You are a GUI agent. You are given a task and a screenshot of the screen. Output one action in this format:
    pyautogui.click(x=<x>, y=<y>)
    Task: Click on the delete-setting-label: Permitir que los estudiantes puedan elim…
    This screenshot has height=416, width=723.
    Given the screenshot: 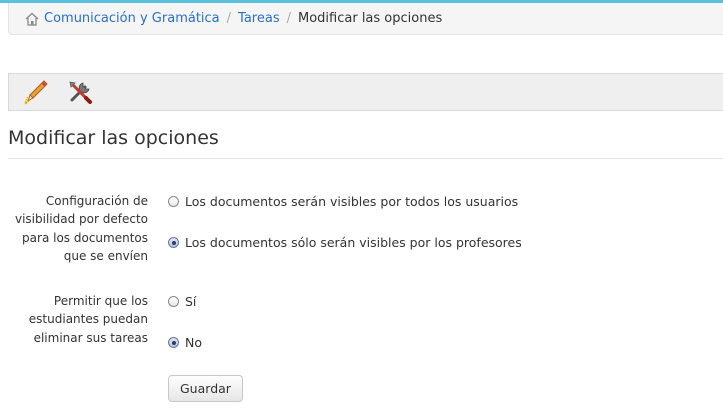 What is the action you would take?
    pyautogui.click(x=78, y=319)
    